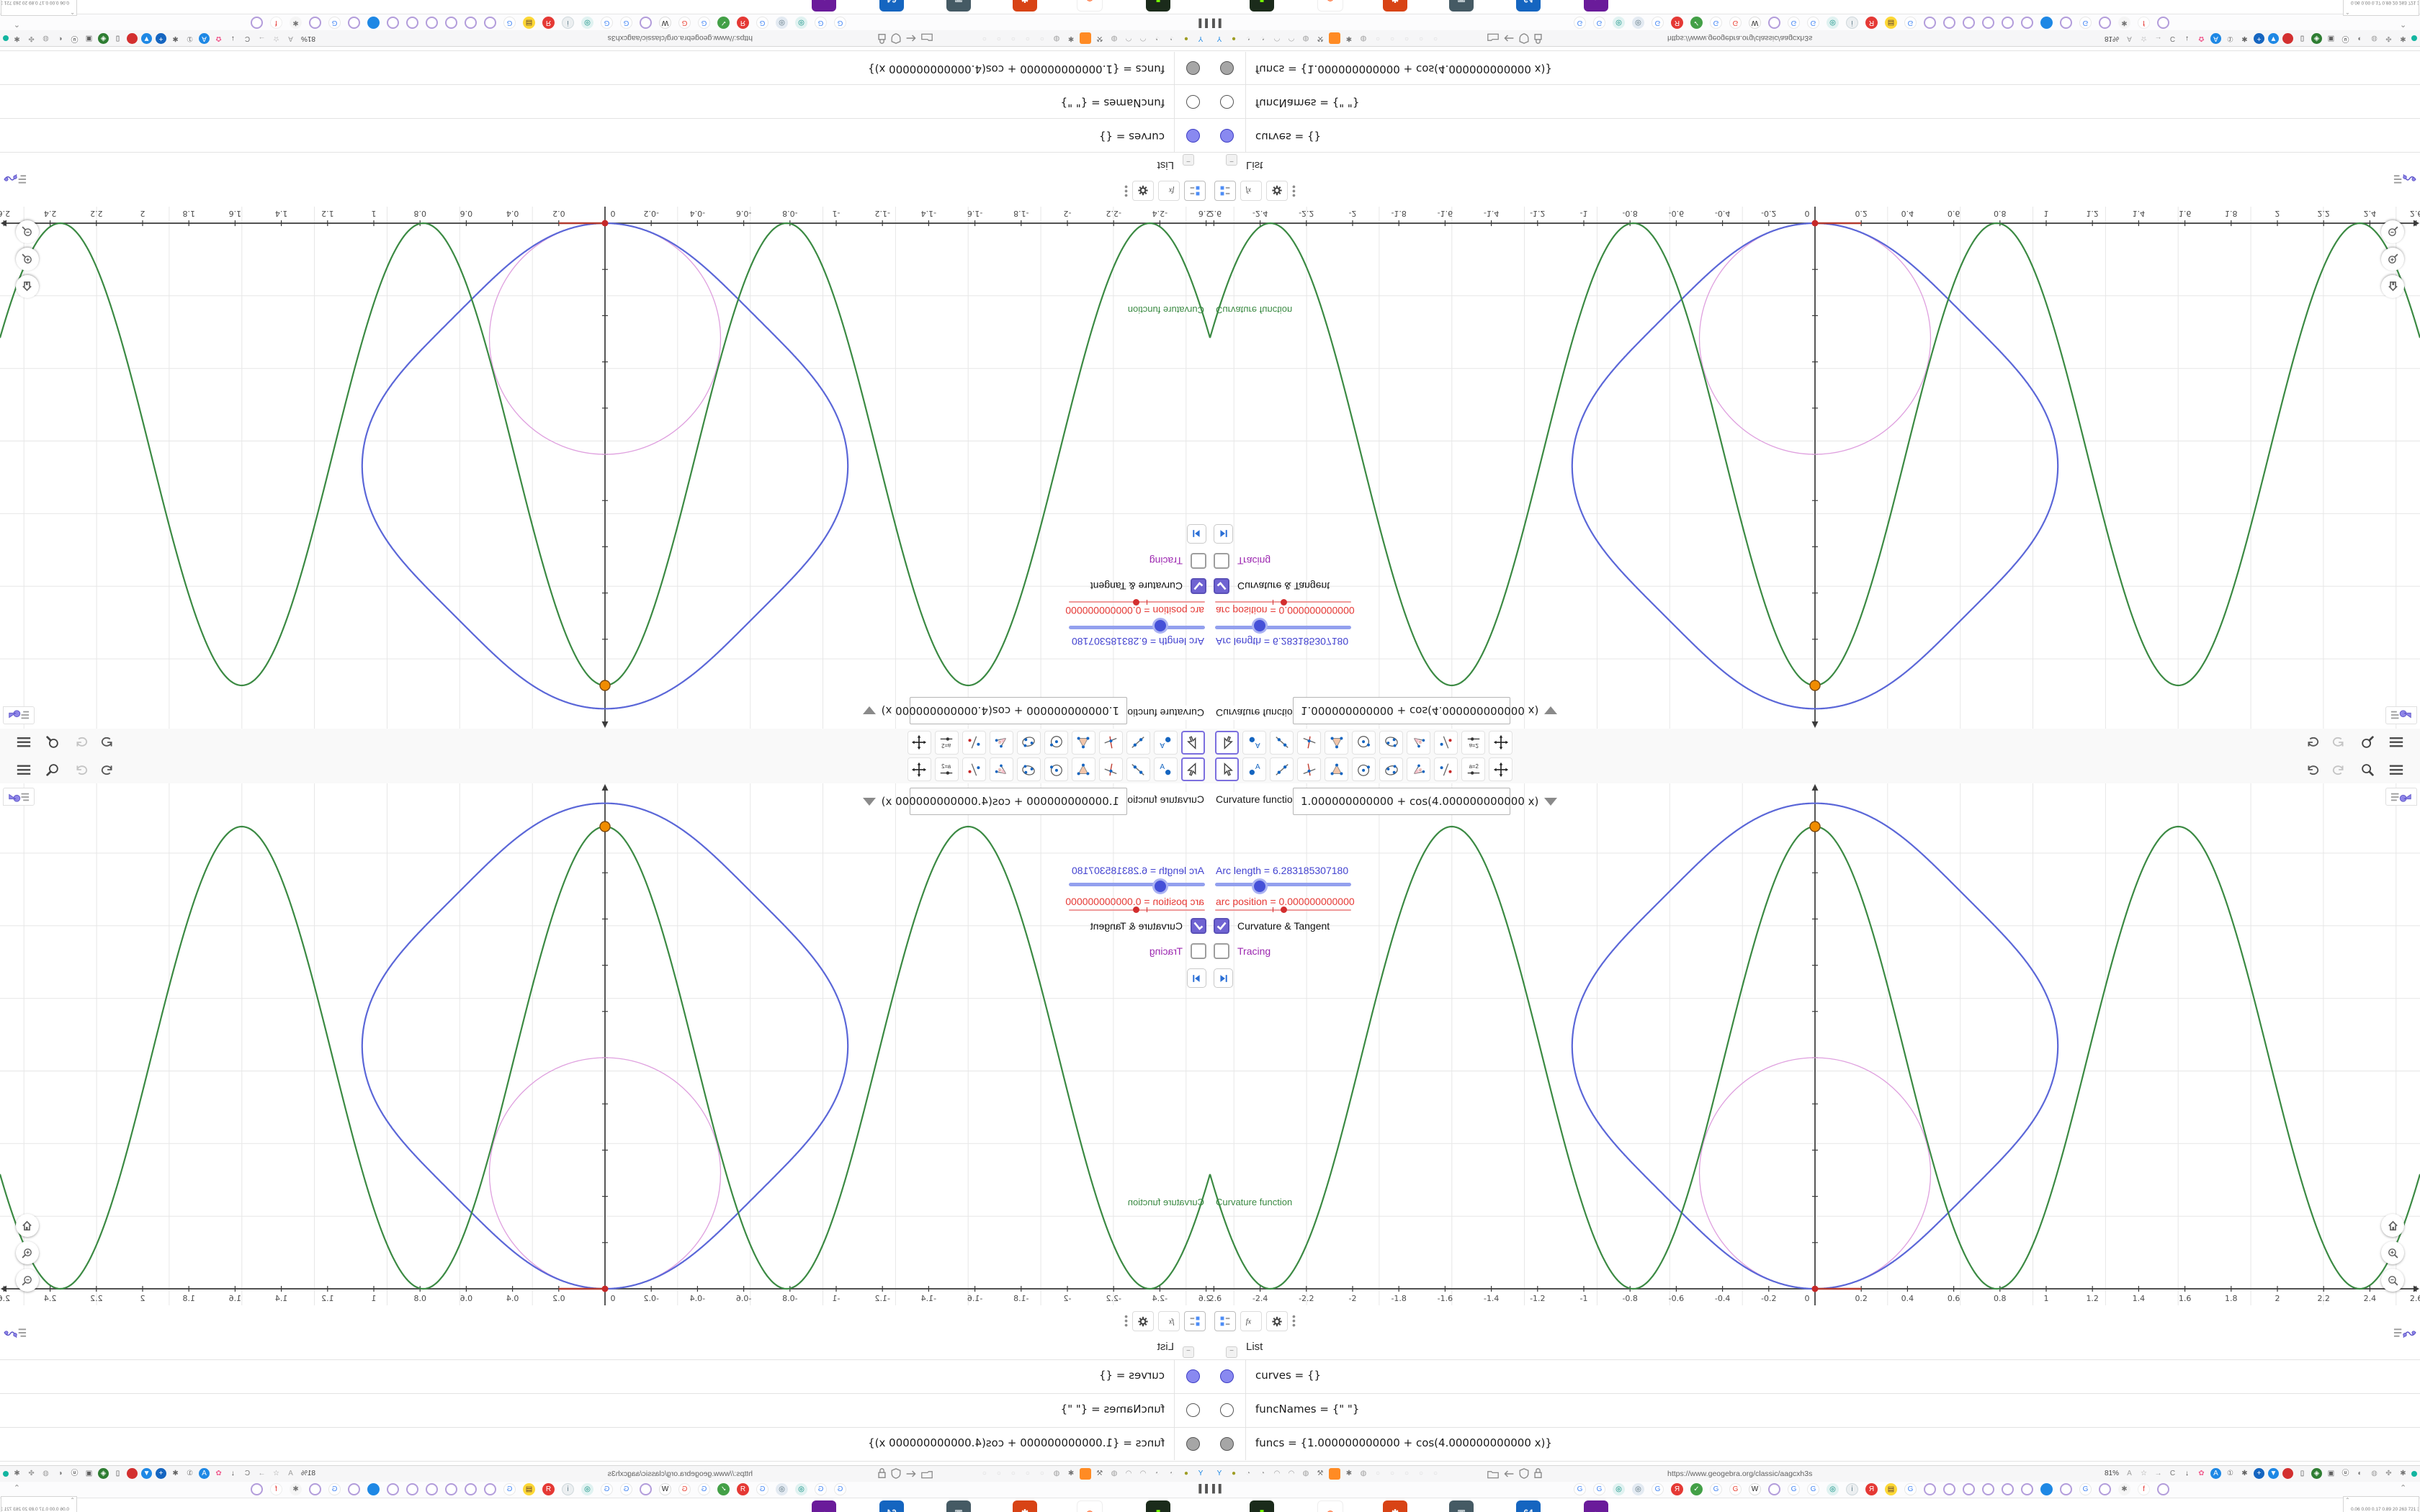 The width and height of the screenshot is (2420, 1512). I want to click on badge-one-icon: ①, so click(2230, 1473).